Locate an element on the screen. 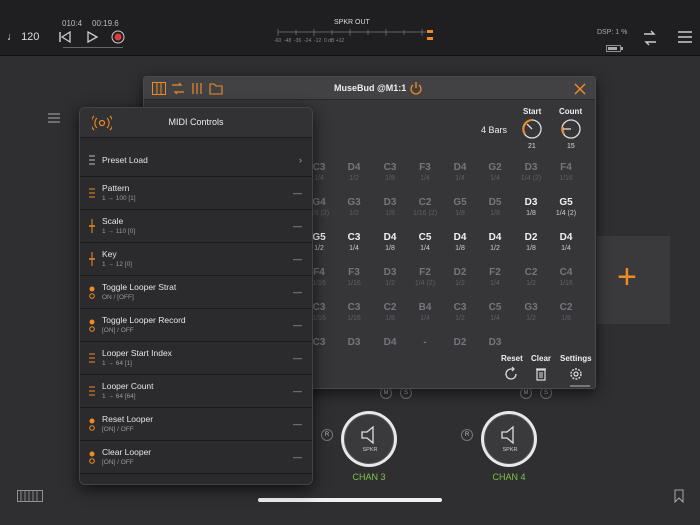 This screenshot has height=525, width=700. close-icon is located at coordinates (580, 88).